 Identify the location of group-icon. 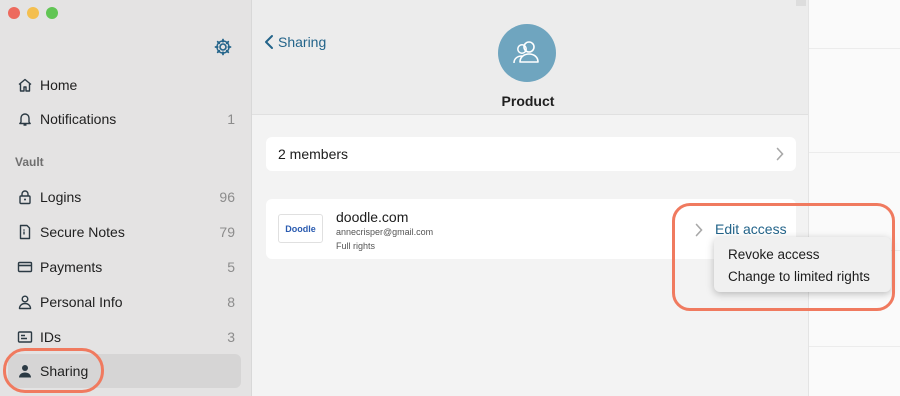
(526, 52).